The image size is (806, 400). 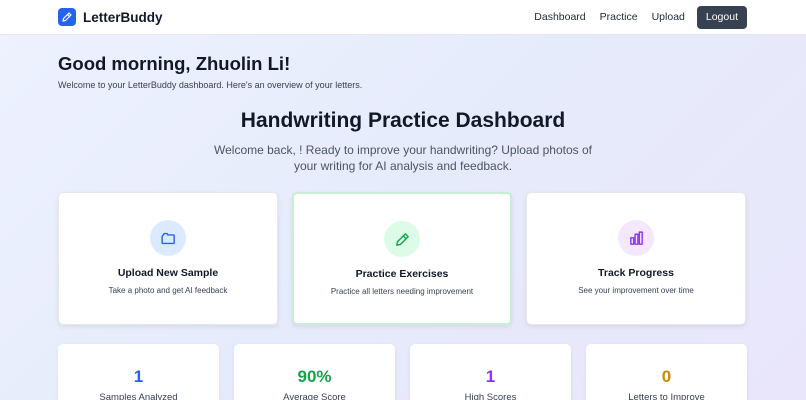 What do you see at coordinates (403, 120) in the screenshot?
I see `page-title: Handwriting Practice Dashboard` at bounding box center [403, 120].